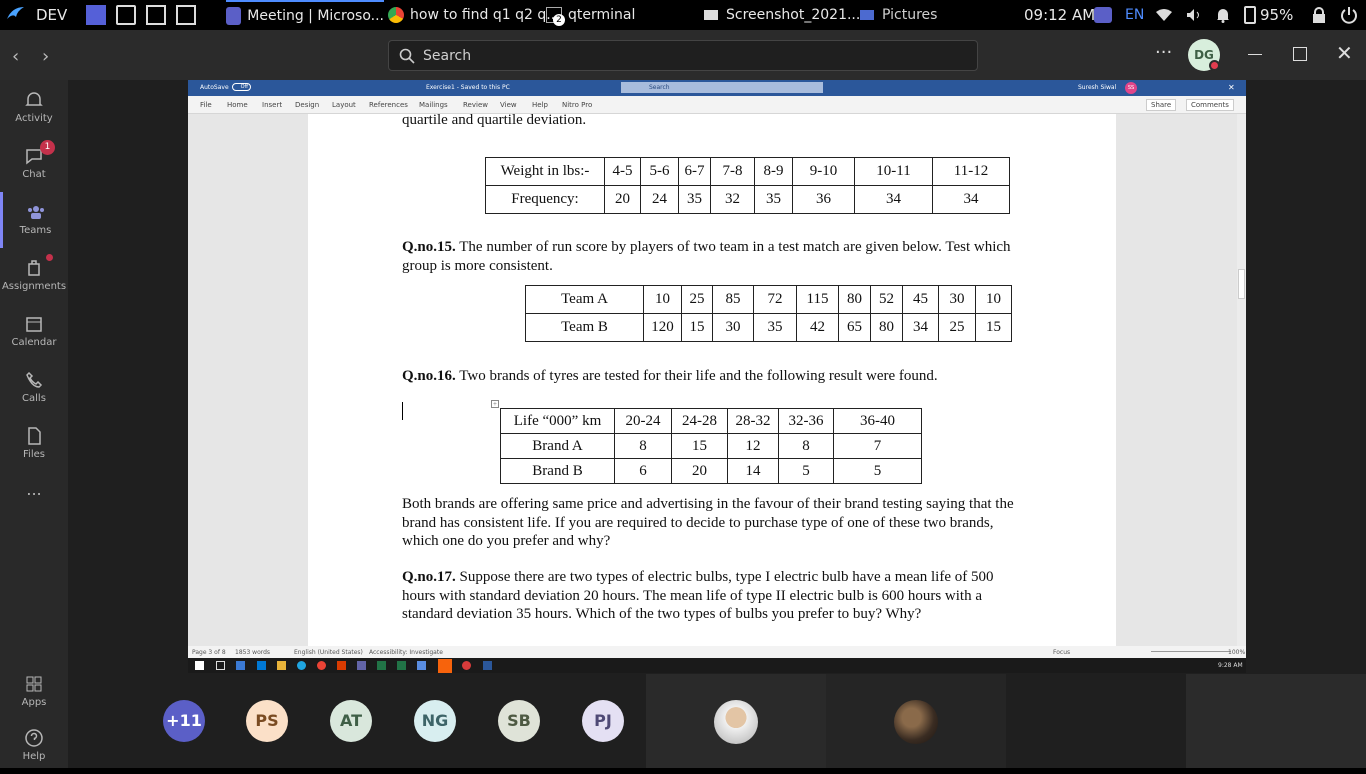 The height and width of the screenshot is (774, 1366). What do you see at coordinates (206, 105) in the screenshot?
I see `tab-file: File` at bounding box center [206, 105].